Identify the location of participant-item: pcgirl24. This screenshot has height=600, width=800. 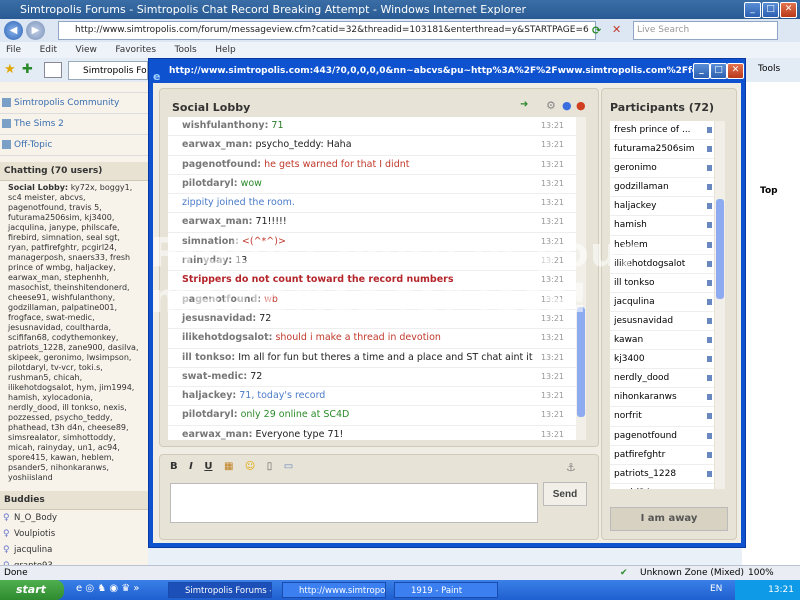
(662, 486).